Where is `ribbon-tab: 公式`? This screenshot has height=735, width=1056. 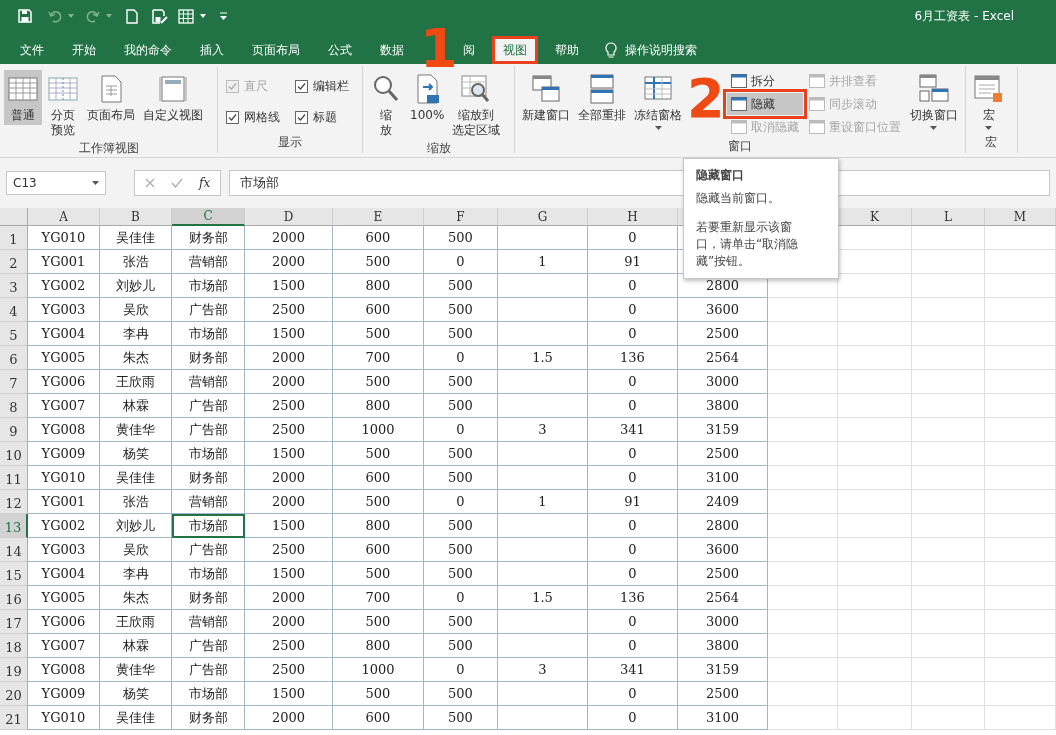
ribbon-tab: 公式 is located at coordinates (340, 50).